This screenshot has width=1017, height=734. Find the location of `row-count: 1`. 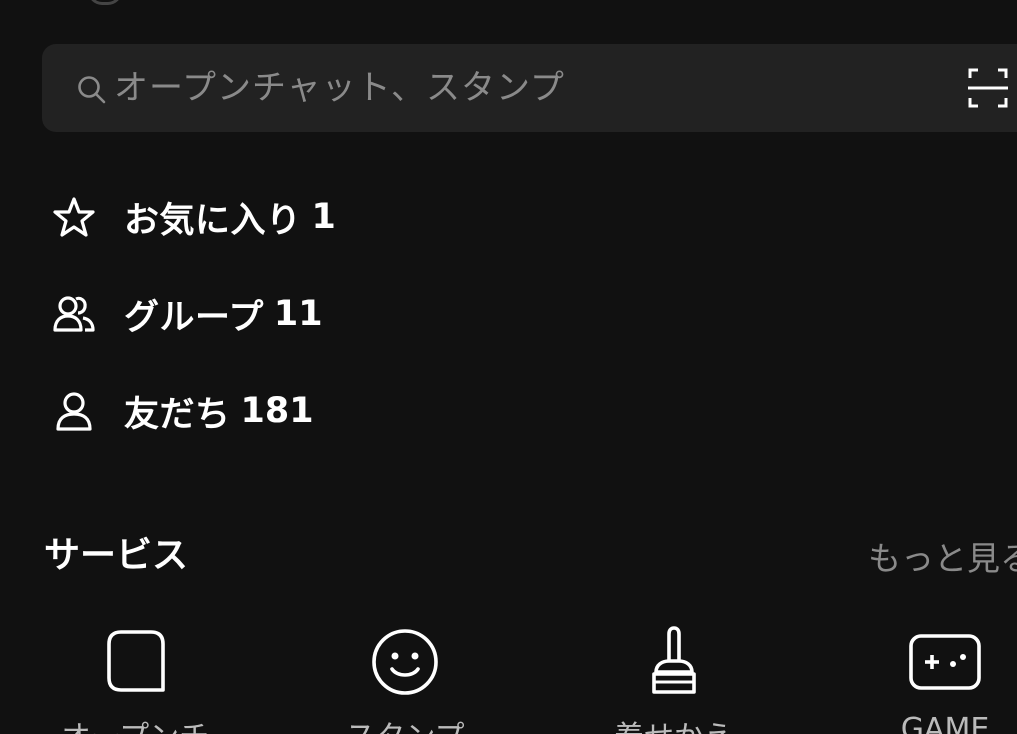

row-count: 1 is located at coordinates (323, 217).